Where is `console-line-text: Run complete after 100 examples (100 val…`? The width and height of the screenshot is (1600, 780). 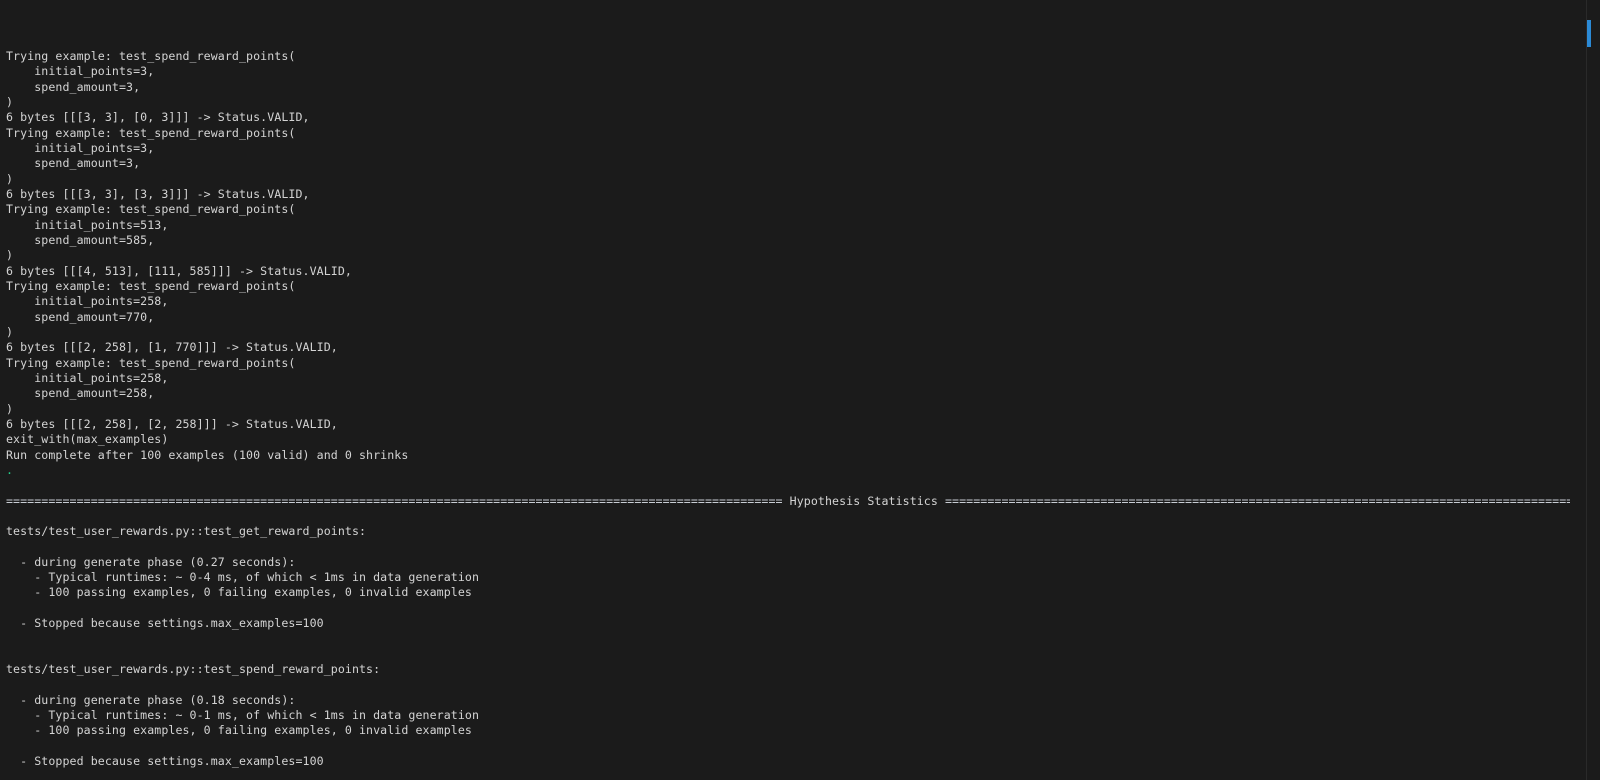 console-line-text: Run complete after 100 examples (100 val… is located at coordinates (207, 454).